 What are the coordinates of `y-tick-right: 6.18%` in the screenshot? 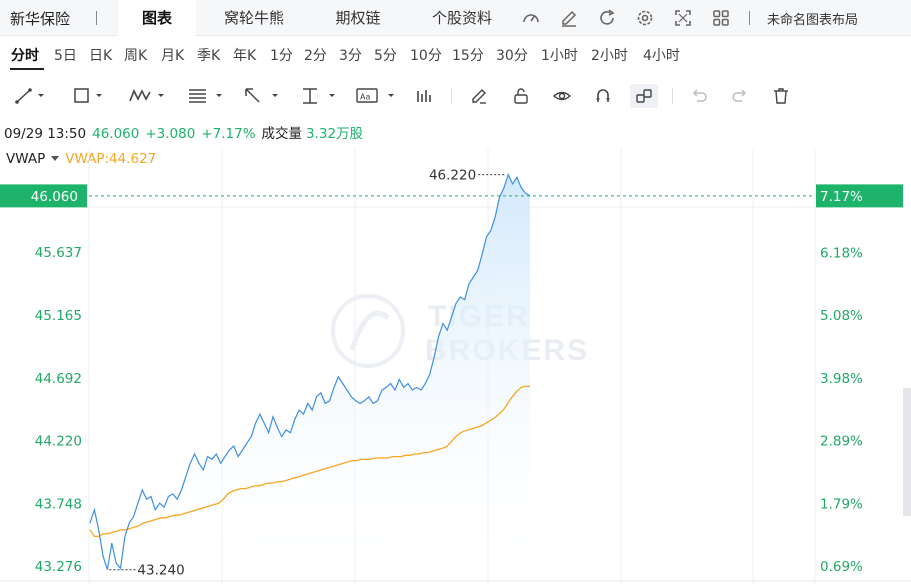 It's located at (841, 253).